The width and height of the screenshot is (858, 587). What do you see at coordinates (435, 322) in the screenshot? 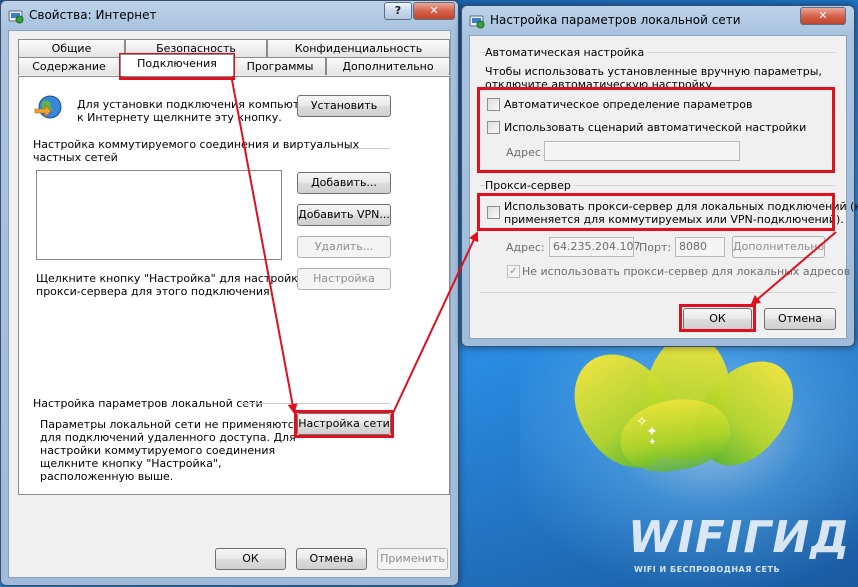
I see `arrow-lan-button-to-dialog` at bounding box center [435, 322].